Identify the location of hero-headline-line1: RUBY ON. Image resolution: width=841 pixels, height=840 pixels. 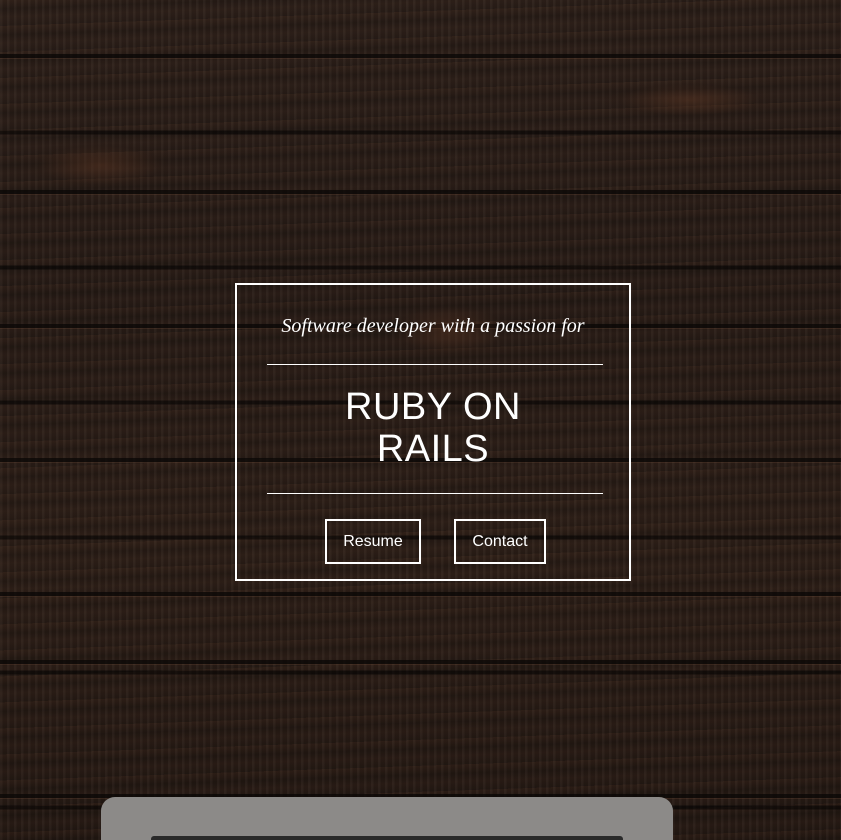
(433, 407).